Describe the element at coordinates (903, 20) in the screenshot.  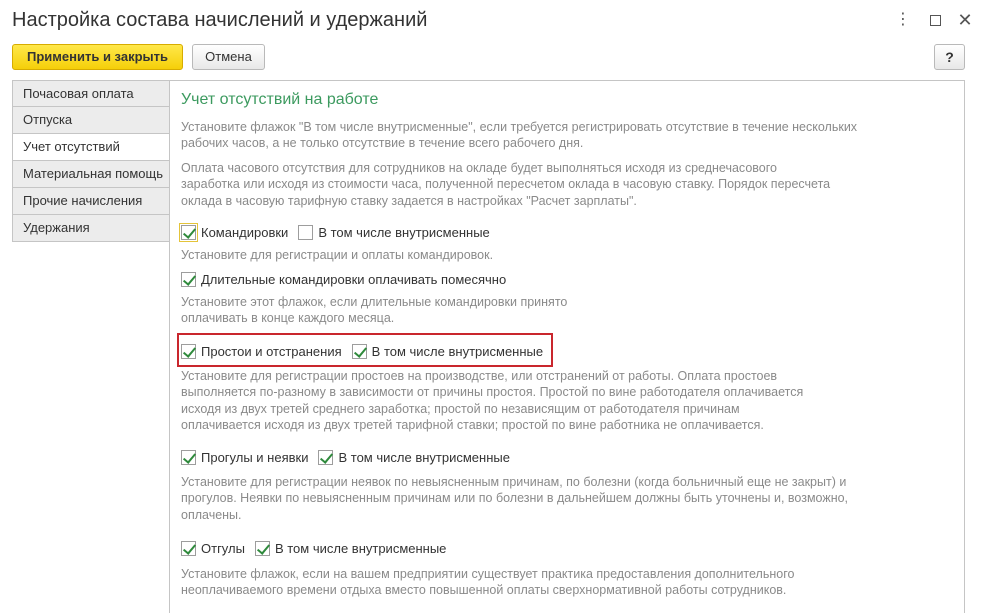
I see `more-icon: ⋮` at that location.